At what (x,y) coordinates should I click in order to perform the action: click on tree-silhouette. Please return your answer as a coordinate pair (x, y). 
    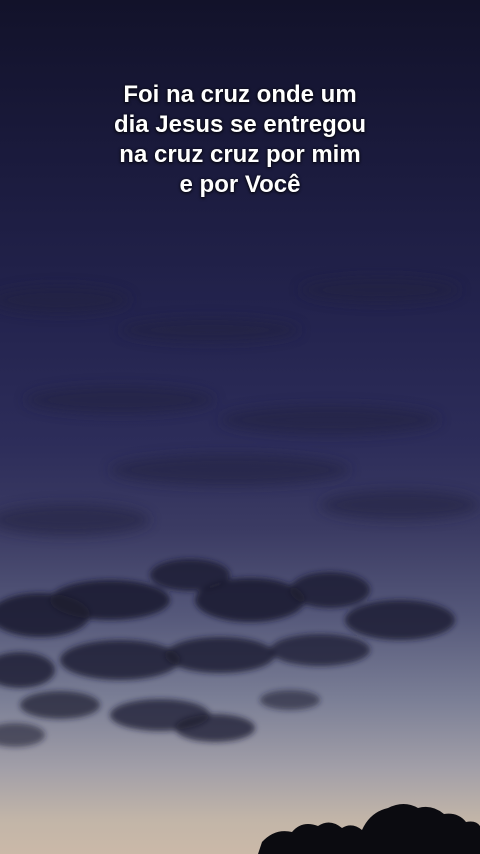
    Looking at the image, I should click on (369, 829).